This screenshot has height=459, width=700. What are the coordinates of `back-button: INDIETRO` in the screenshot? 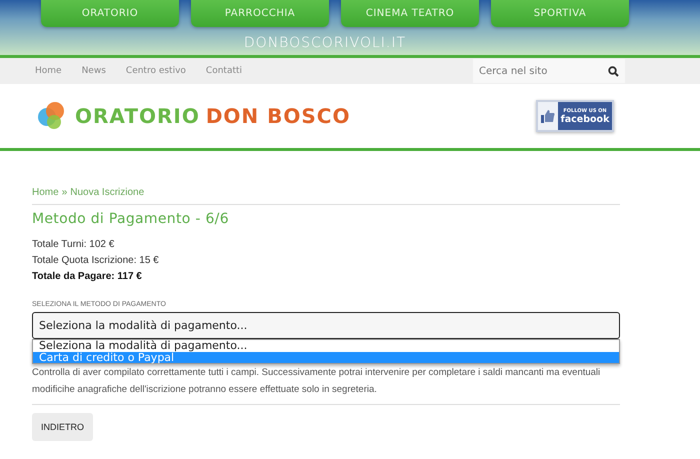 It's located at (63, 427).